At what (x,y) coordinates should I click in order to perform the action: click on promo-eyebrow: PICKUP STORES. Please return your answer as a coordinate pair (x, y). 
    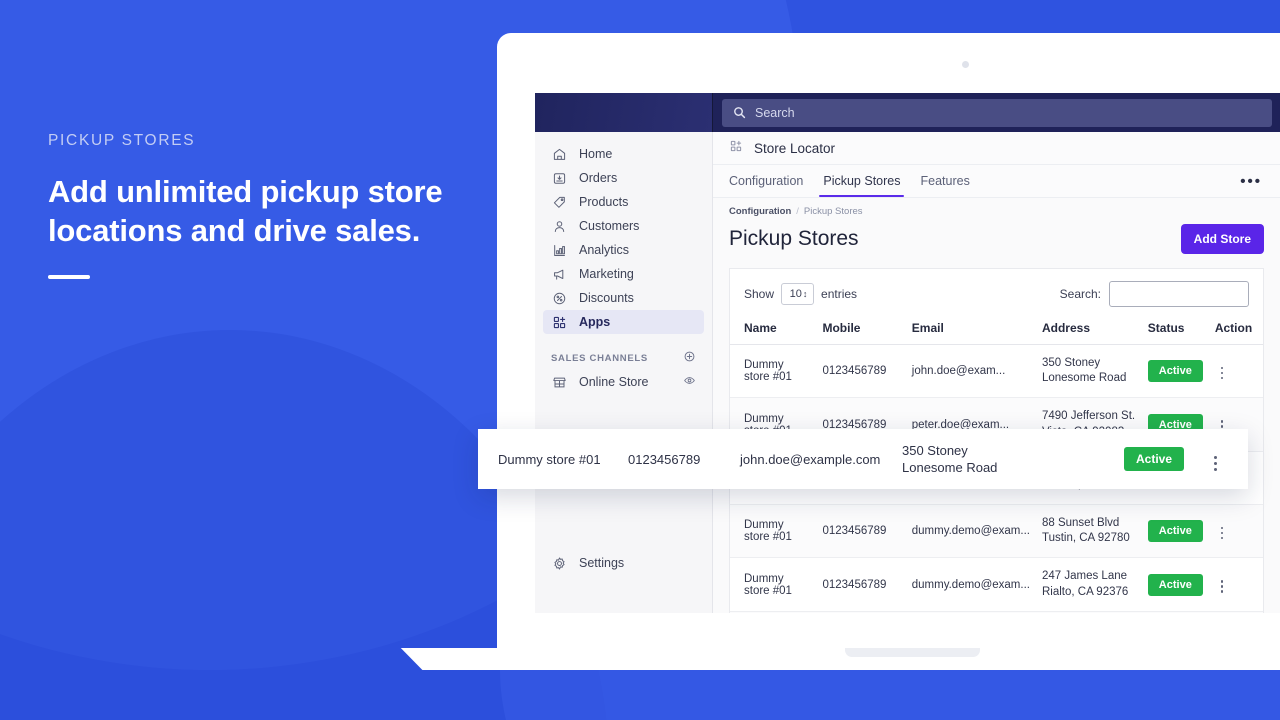
    Looking at the image, I should click on (122, 140).